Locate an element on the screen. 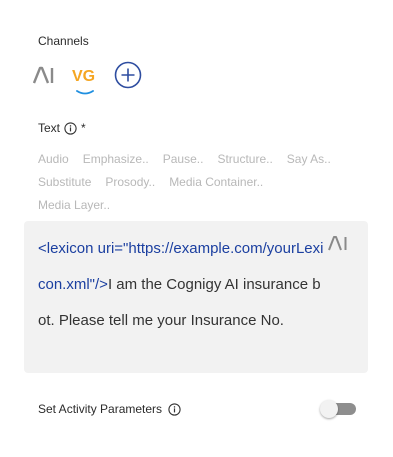 Image resolution: width=393 pixels, height=457 pixels. text-label: Text is located at coordinates (49, 128).